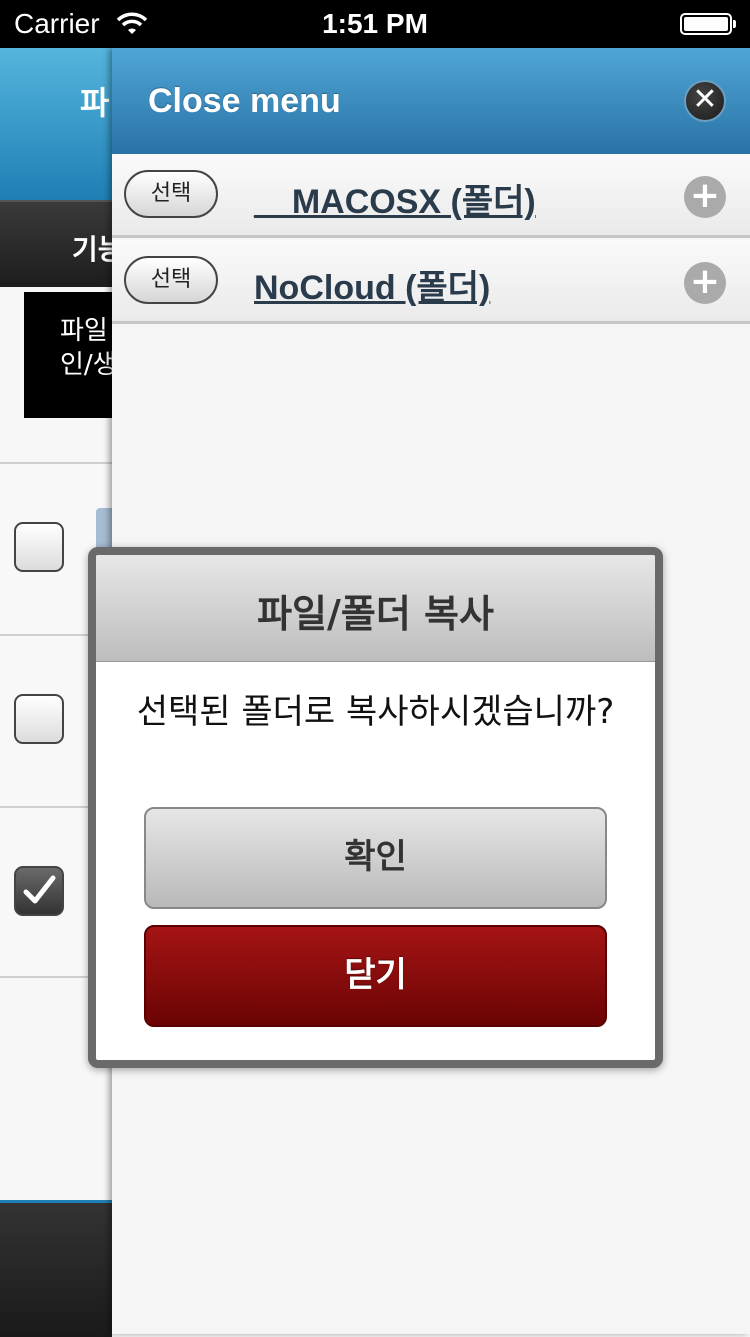 This screenshot has height=1337, width=750. What do you see at coordinates (88, 348) in the screenshot?
I see `background-notice-text: 파일 인/생` at bounding box center [88, 348].